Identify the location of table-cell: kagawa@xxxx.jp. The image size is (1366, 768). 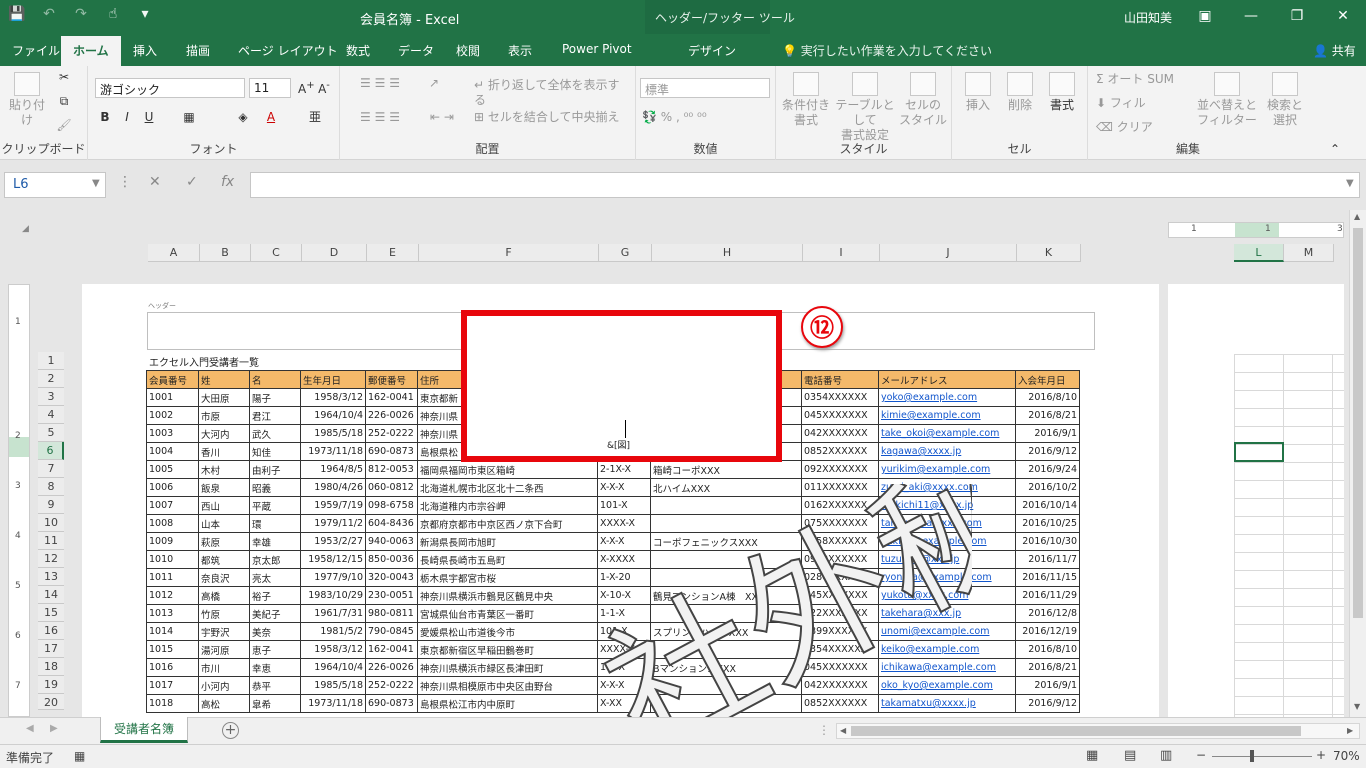
(947, 451).